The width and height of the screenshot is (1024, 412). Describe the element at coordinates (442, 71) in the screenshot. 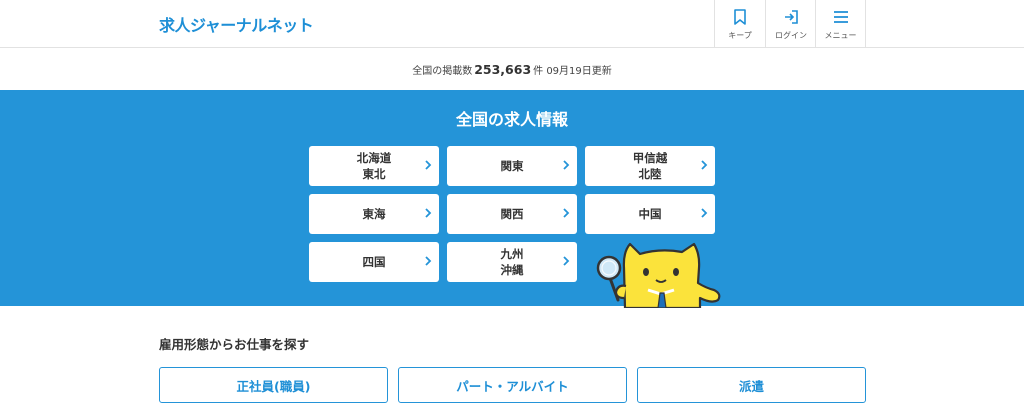

I see `listing-count-prefix: 全国の掲載数` at that location.